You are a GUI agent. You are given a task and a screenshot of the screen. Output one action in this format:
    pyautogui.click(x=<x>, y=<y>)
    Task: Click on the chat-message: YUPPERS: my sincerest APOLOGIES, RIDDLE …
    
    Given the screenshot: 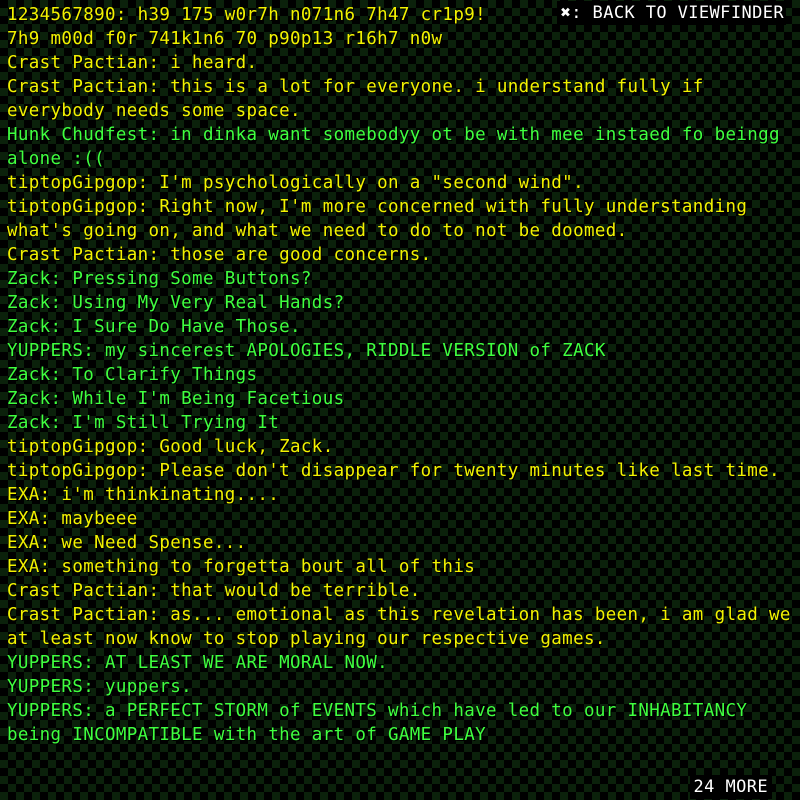 What is the action you would take?
    pyautogui.click(x=306, y=351)
    